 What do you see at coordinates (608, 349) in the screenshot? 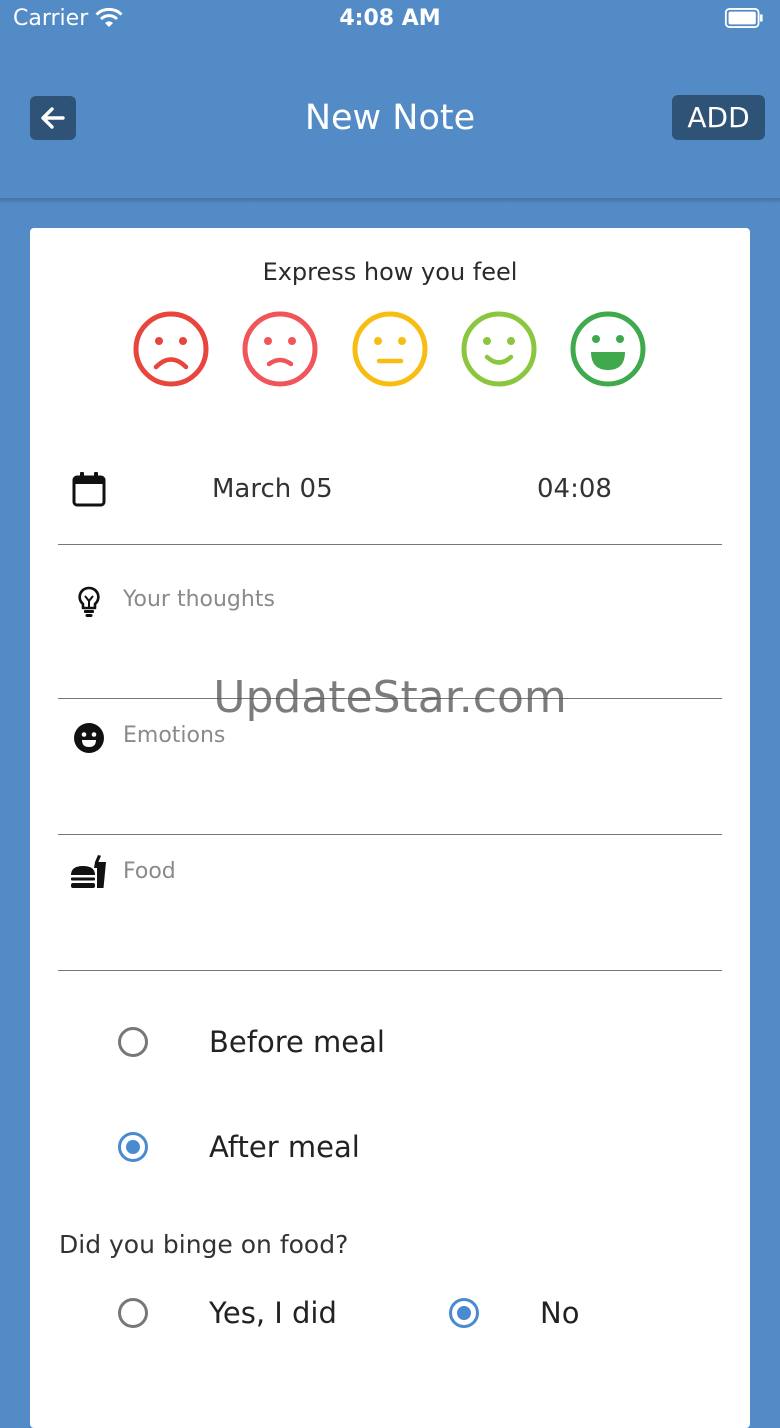
I see `very-happy-face-icon` at bounding box center [608, 349].